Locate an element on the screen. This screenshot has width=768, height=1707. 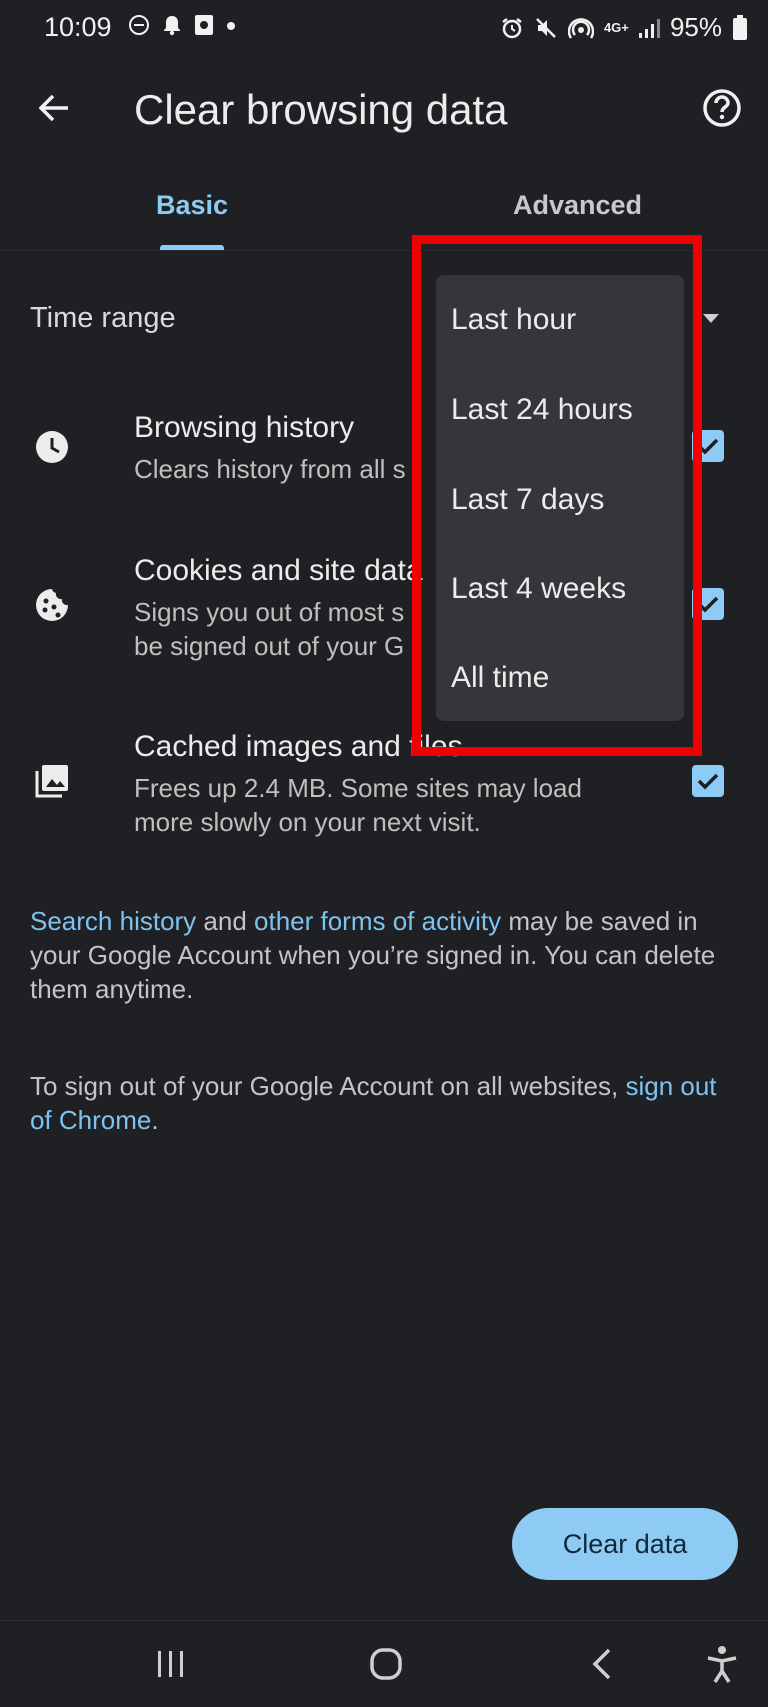
battery-percent: 95% is located at coordinates (695, 27).